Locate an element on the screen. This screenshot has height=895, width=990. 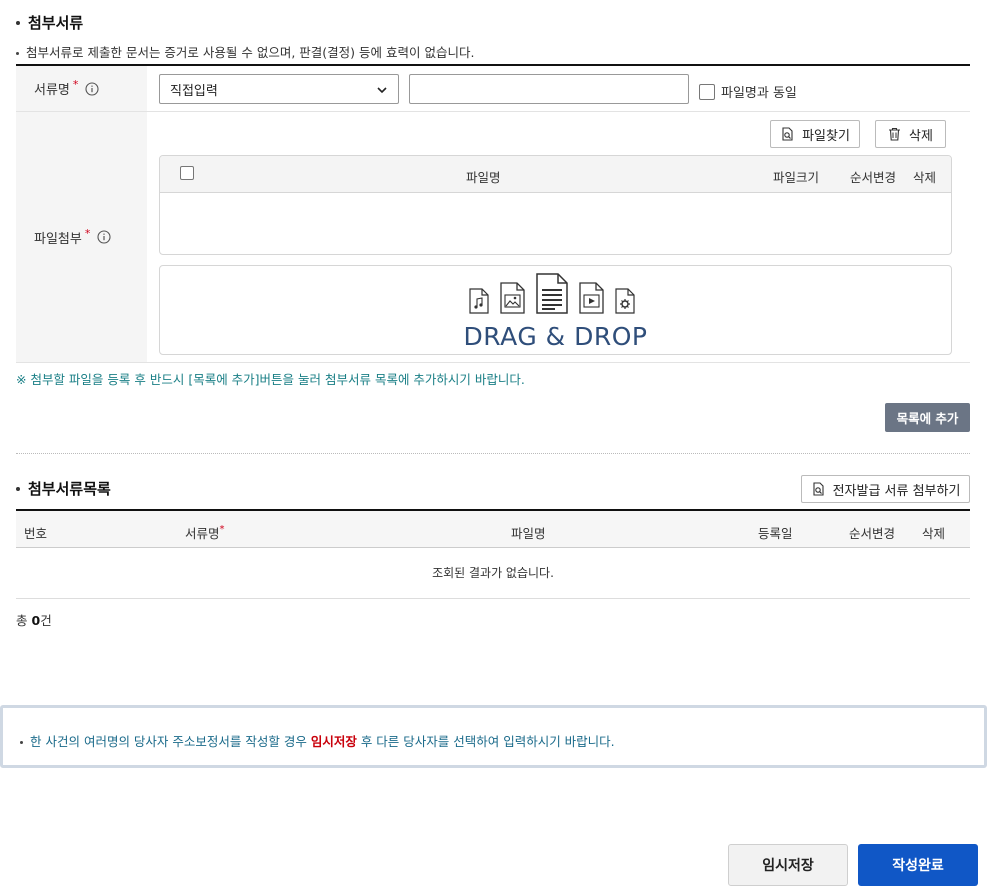
chevron-down-icon is located at coordinates (382, 90).